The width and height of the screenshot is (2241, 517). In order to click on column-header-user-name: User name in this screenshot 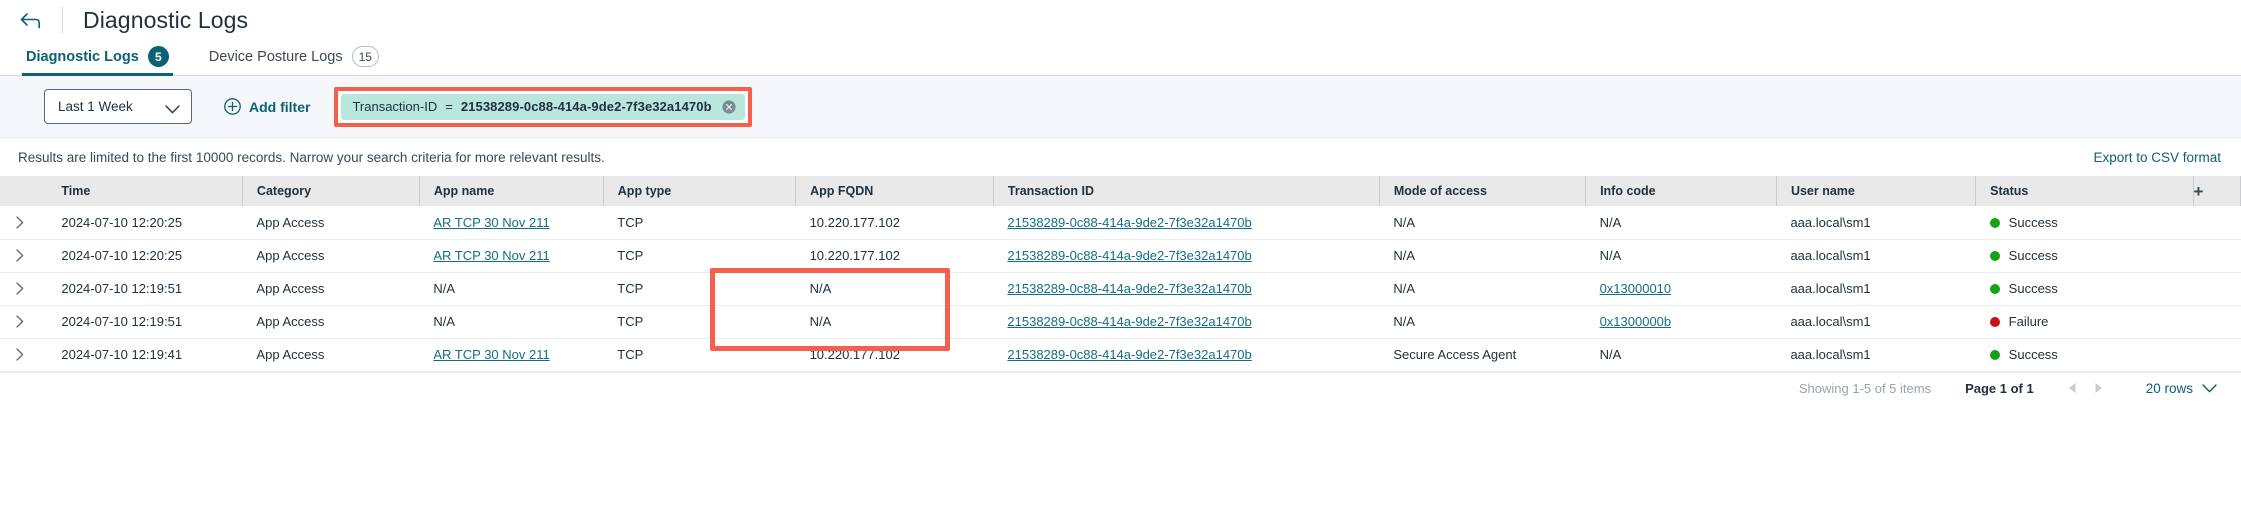, I will do `click(1876, 191)`.